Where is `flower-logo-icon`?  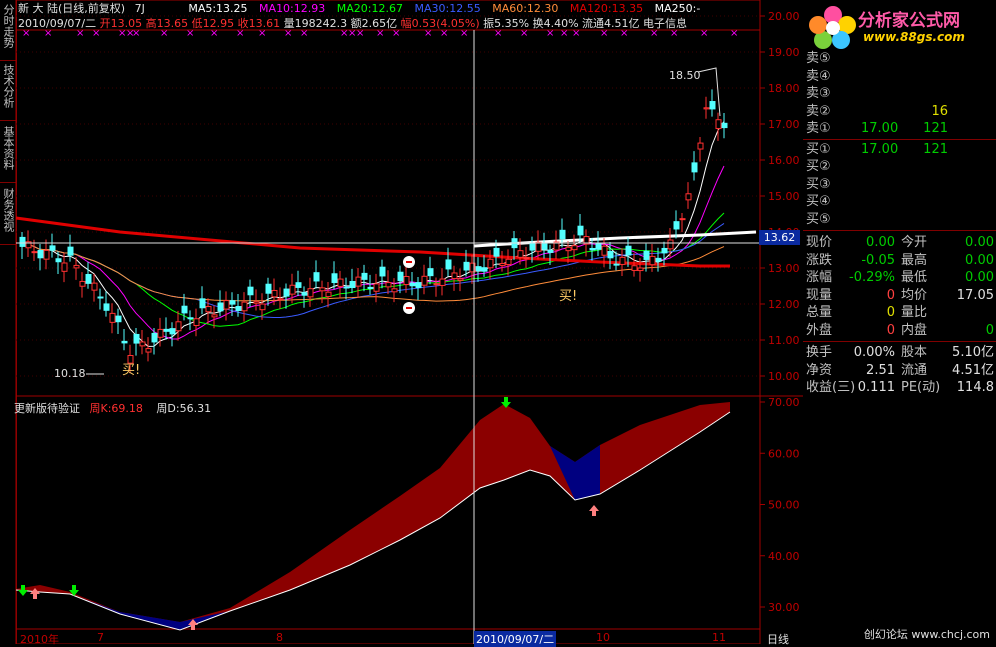
flower-logo-icon is located at coordinates (832, 27).